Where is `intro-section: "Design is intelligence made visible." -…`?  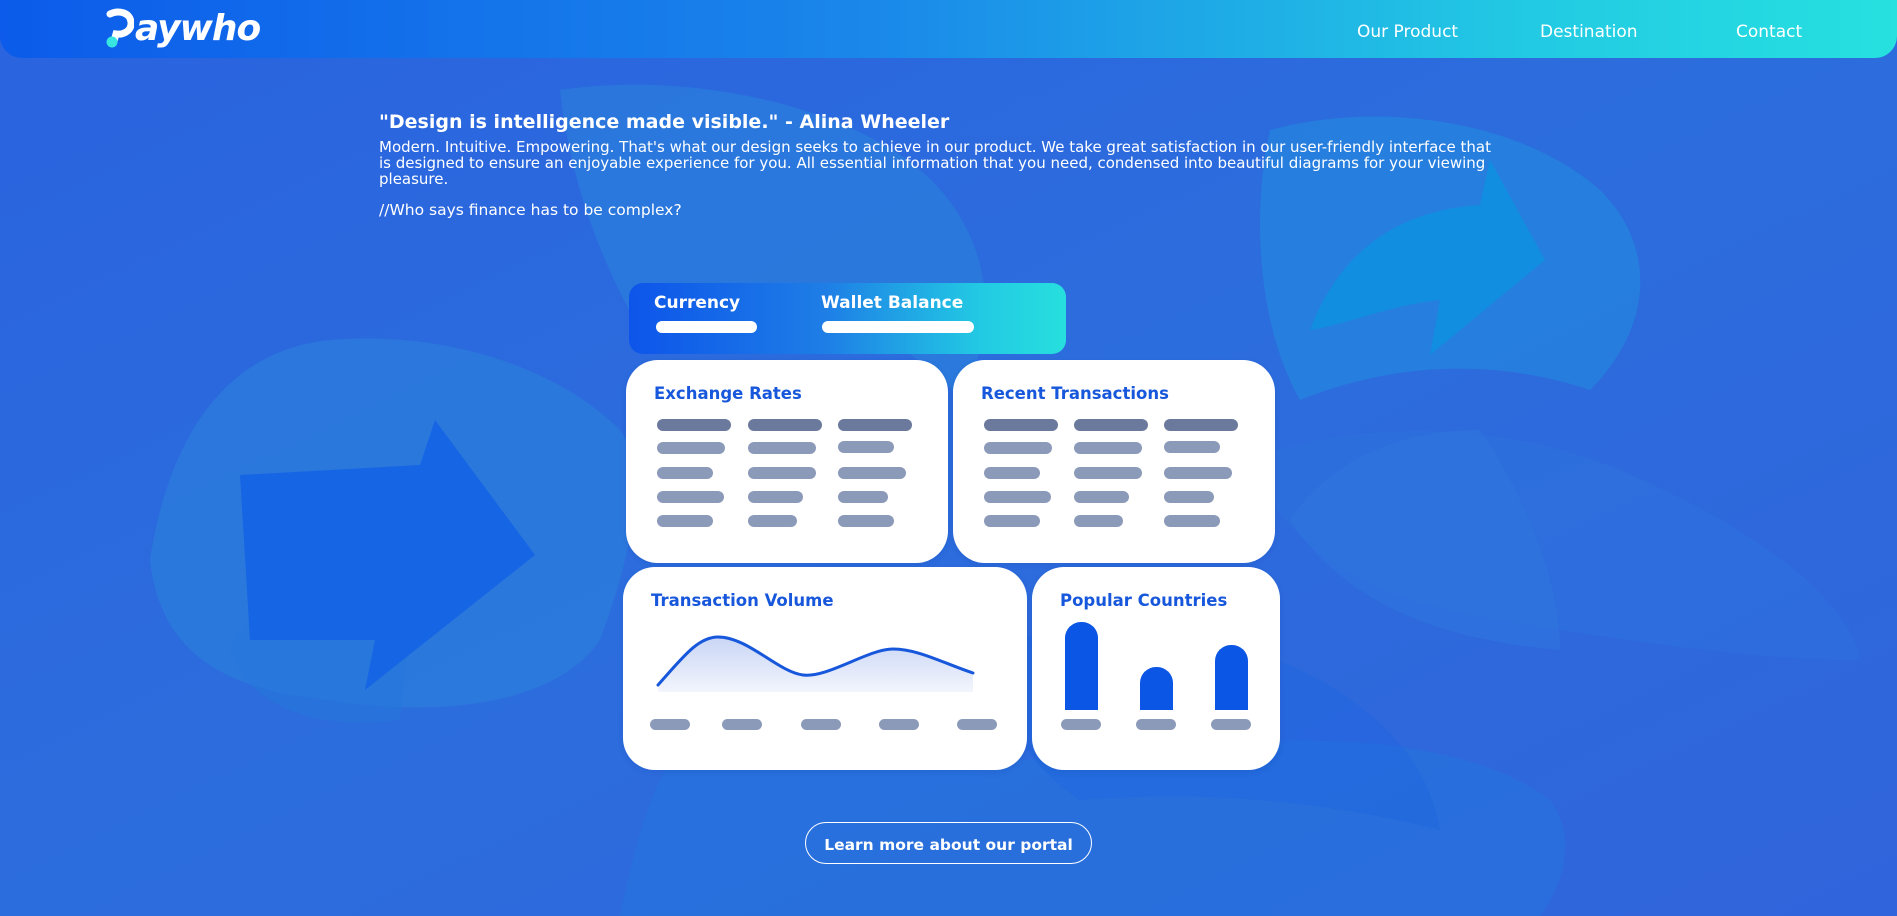
intro-section: "Design is intelligence made visible." -… is located at coordinates (944, 165).